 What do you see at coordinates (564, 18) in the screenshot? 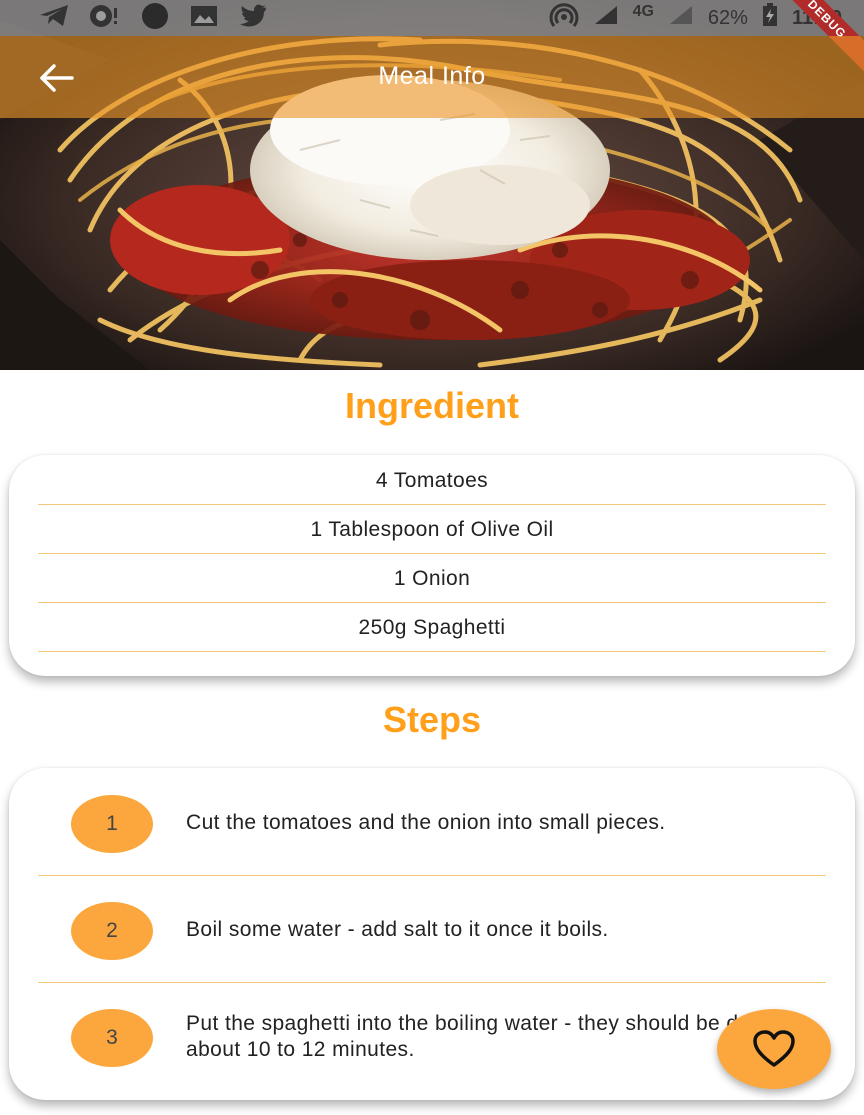
I see `hotspot-icon` at bounding box center [564, 18].